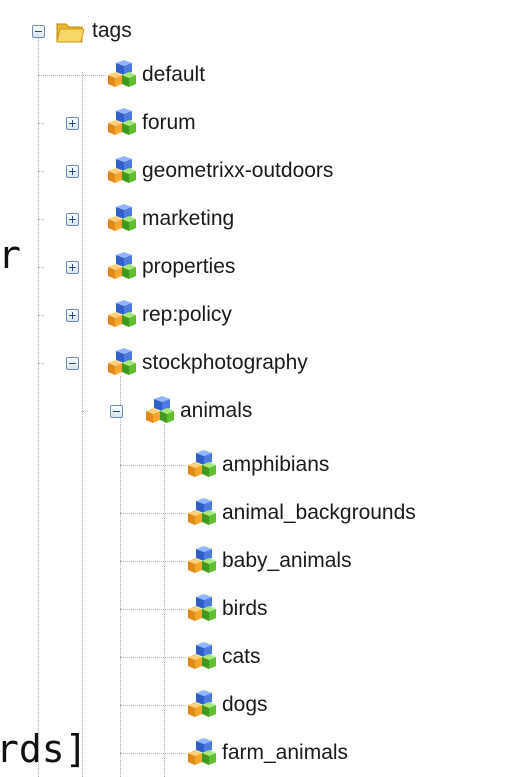 This screenshot has height=777, width=514. What do you see at coordinates (174, 74) in the screenshot?
I see `tree-node-label: default` at bounding box center [174, 74].